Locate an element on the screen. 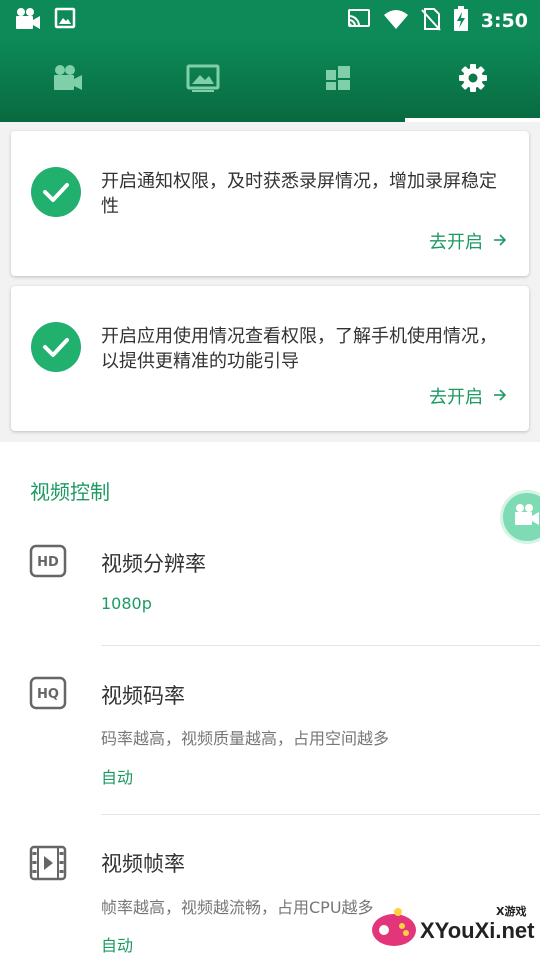 This screenshot has width=540, height=960. watermark-text: XYouXi.net is located at coordinates (477, 930).